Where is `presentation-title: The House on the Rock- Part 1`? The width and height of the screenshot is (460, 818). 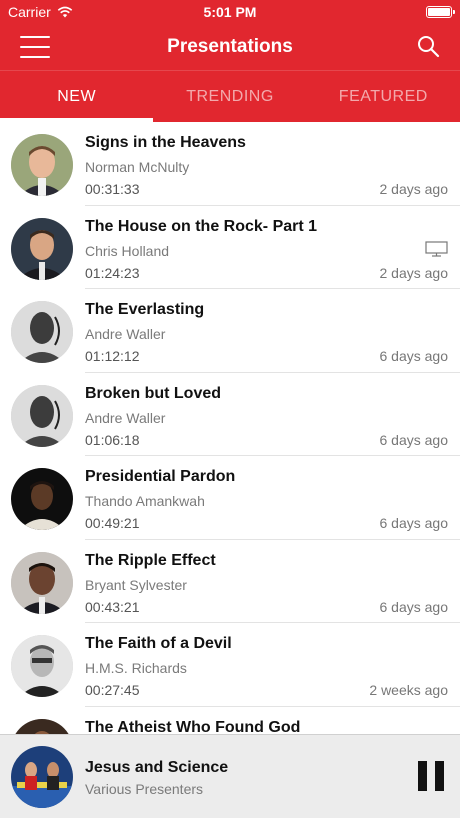
presentation-title: The House on the Rock- Part 1 is located at coordinates (201, 226).